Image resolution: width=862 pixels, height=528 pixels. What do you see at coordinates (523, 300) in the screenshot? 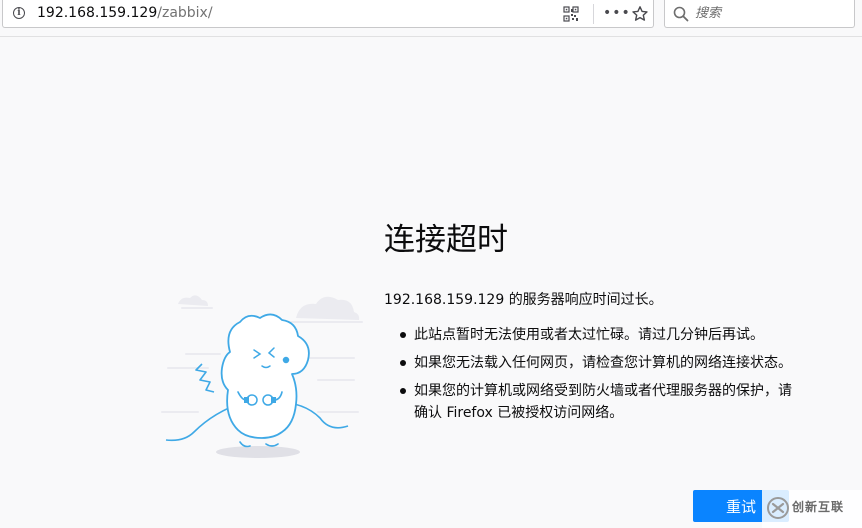
I see `error-description: 192.168.159.129 的服务器响应时间过长。` at bounding box center [523, 300].